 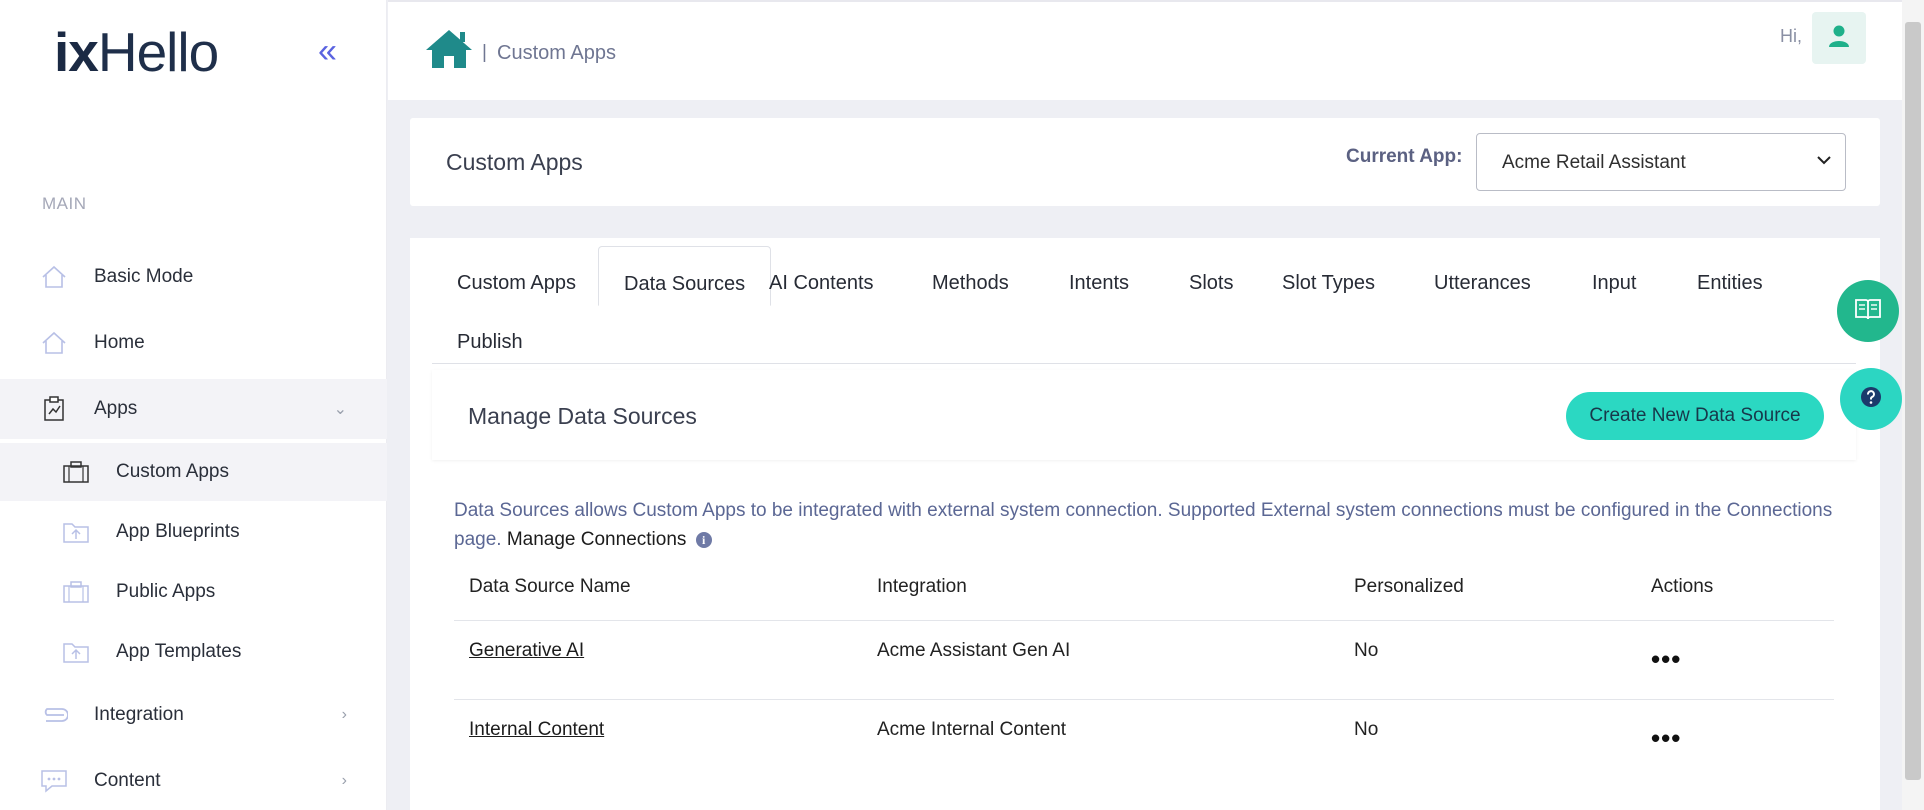 I want to click on column-header-personalized: Personalized, so click(x=1409, y=586).